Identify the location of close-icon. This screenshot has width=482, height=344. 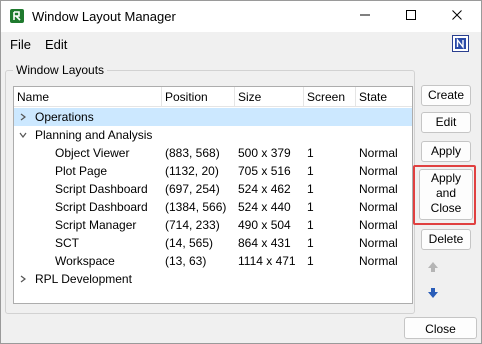
(457, 16).